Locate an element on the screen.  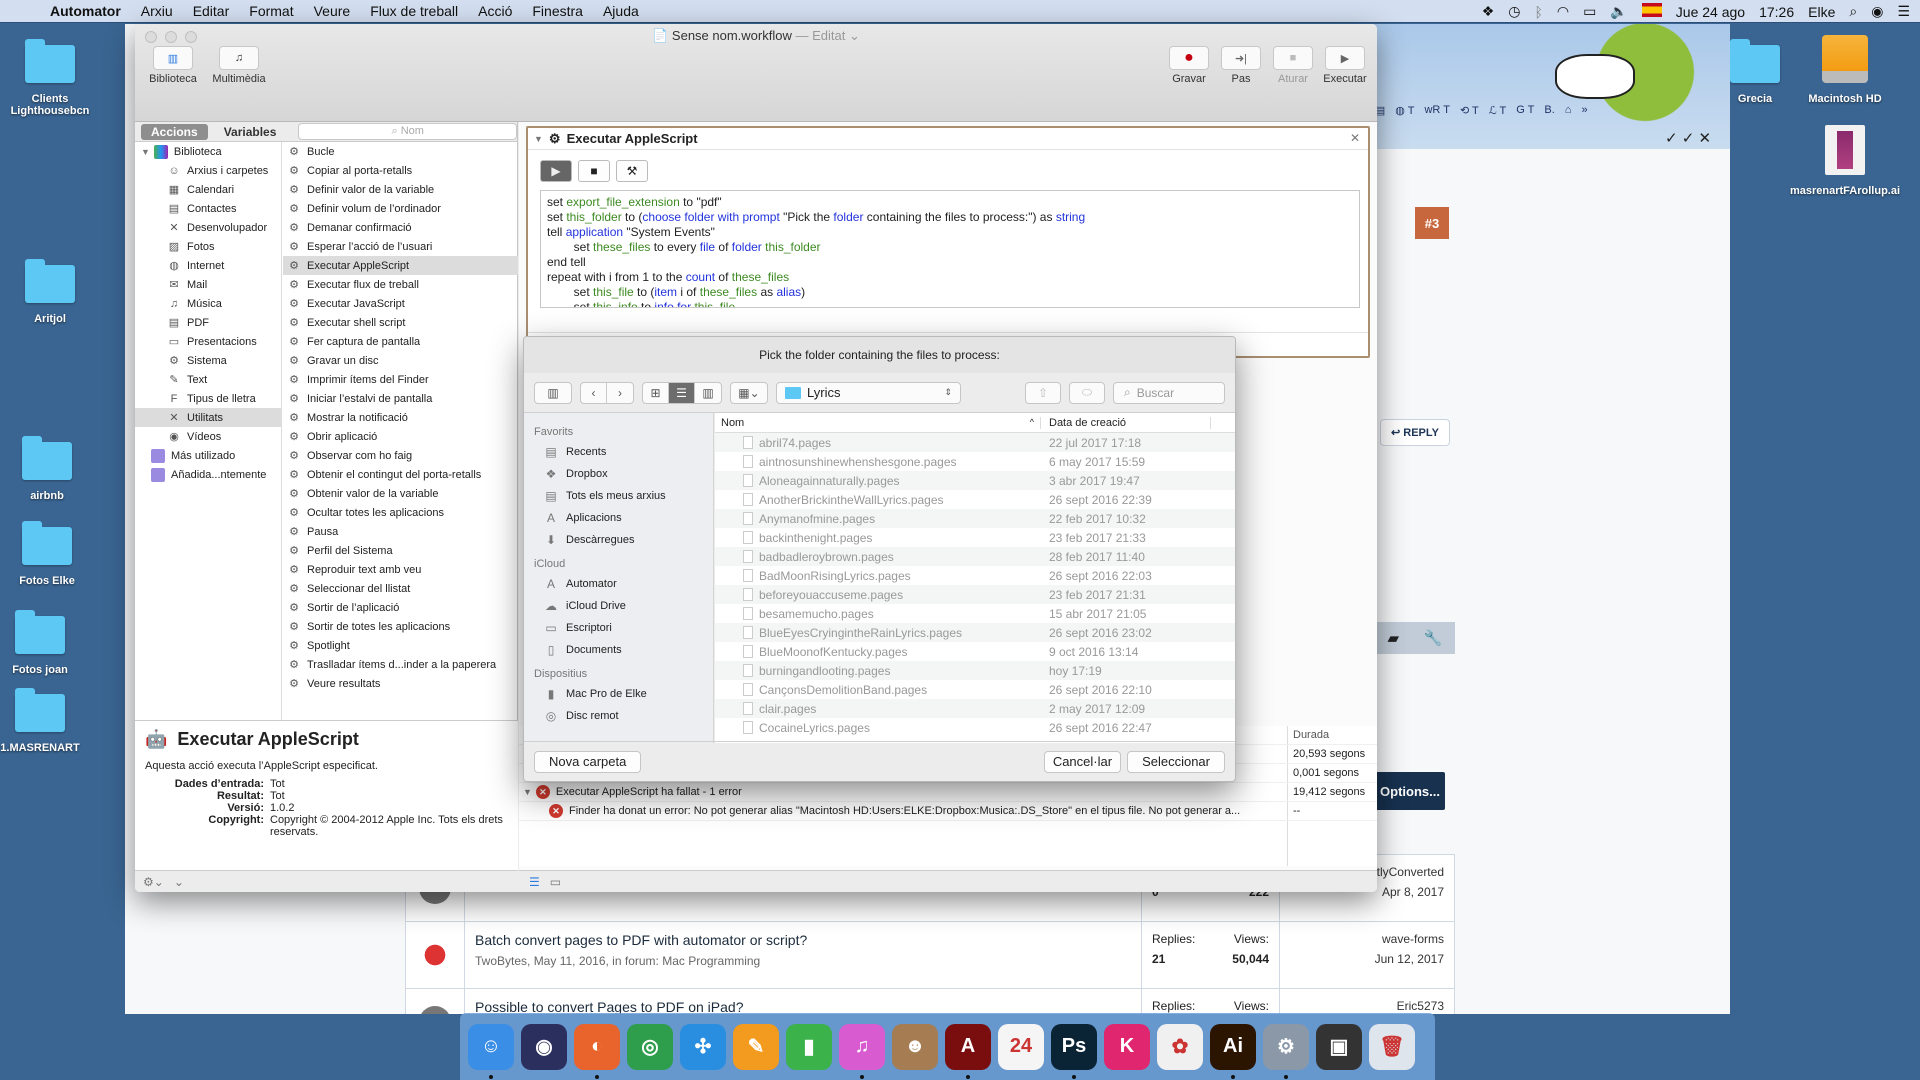
siri-icon: ◉ is located at coordinates (1877, 11).